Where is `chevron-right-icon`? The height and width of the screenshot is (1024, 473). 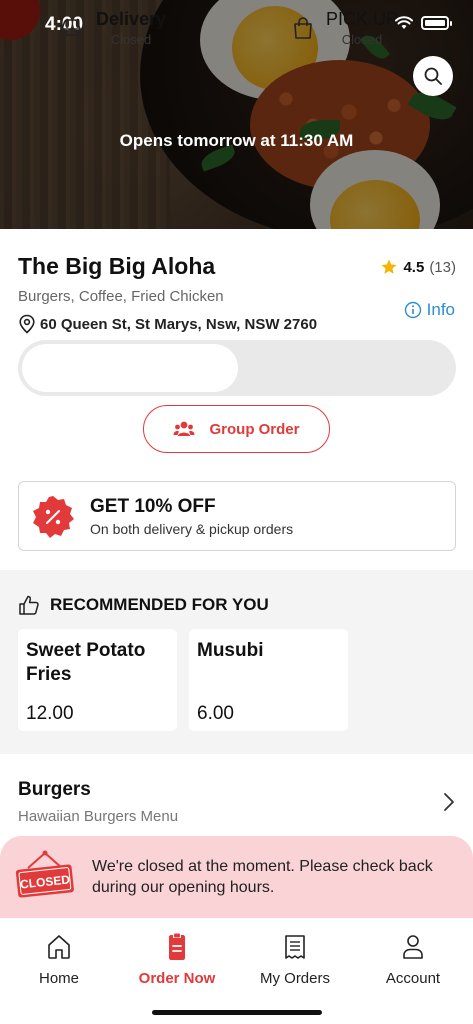
chevron-right-icon is located at coordinates (449, 802).